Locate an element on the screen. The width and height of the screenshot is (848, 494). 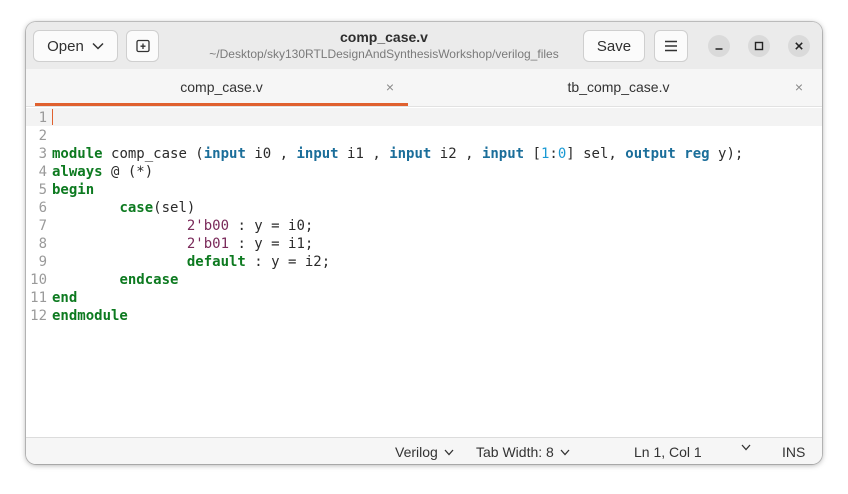
cursor-position-label: Ln 1, Col 1 is located at coordinates (668, 452).